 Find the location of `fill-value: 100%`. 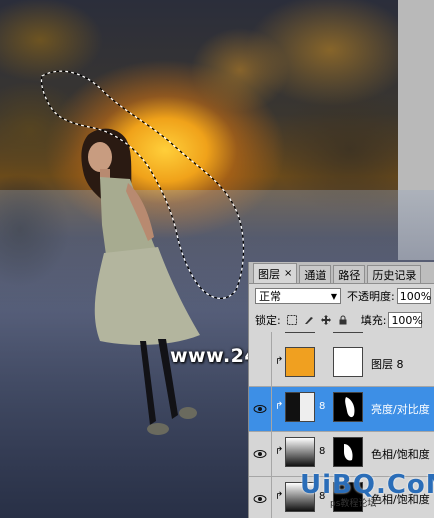

fill-value: 100% is located at coordinates (407, 320).